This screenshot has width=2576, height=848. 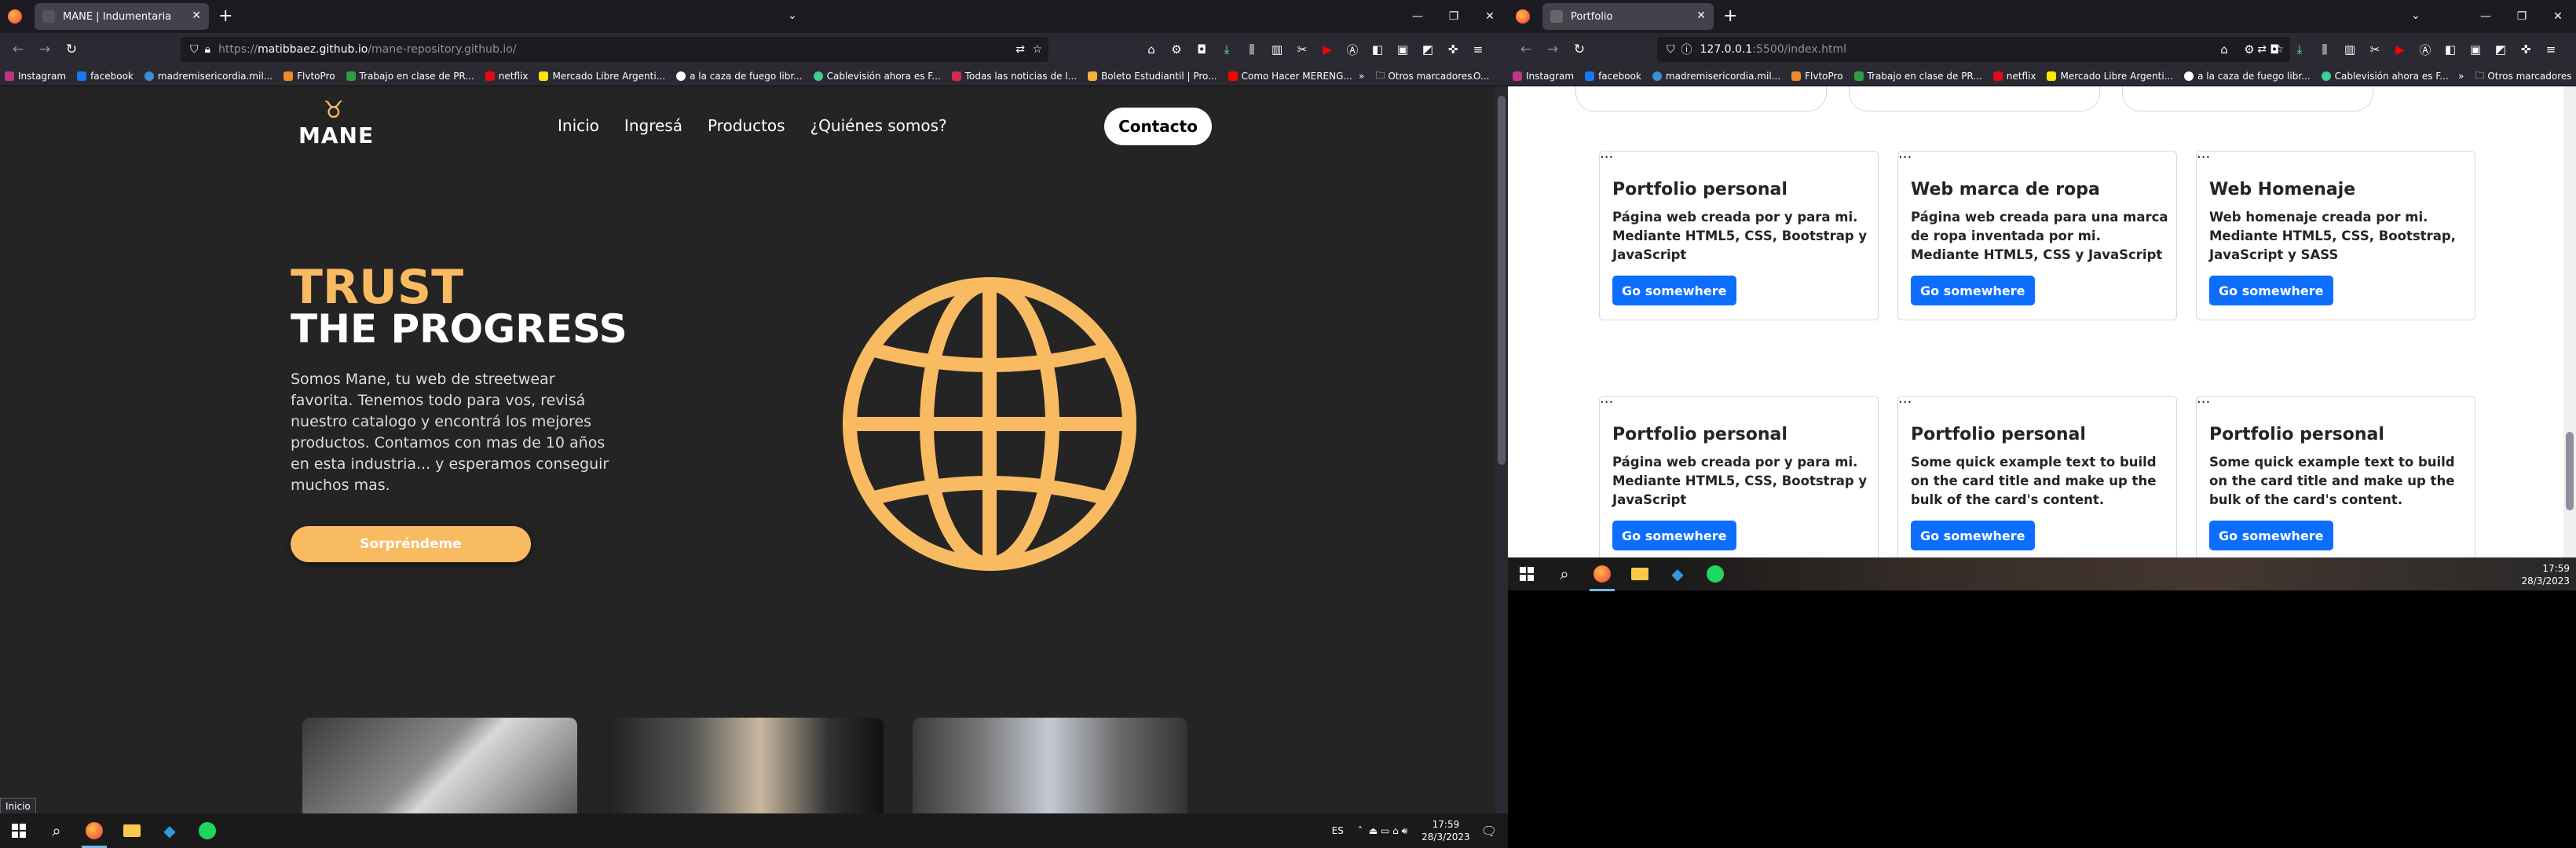 What do you see at coordinates (2550, 49) in the screenshot?
I see `menu-icon: ≡` at bounding box center [2550, 49].